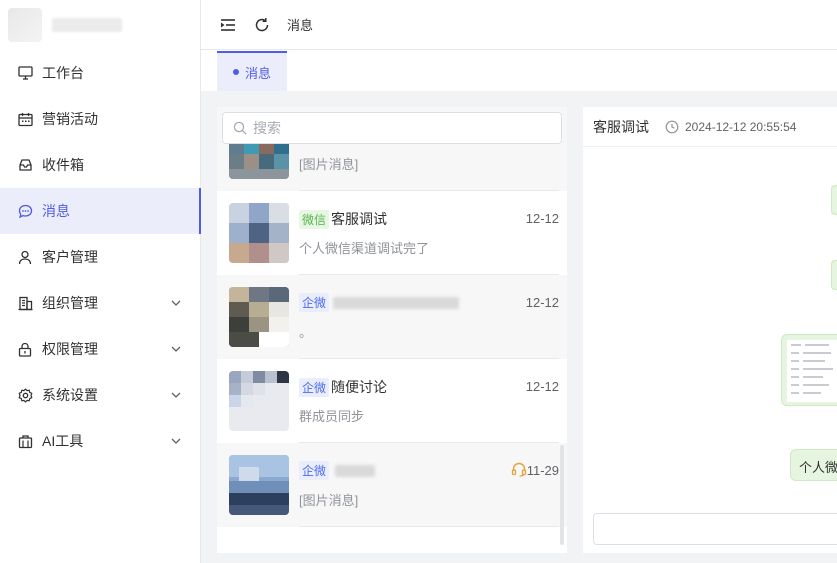 The height and width of the screenshot is (563, 837). I want to click on conversation-title: 微信 客服调试, so click(343, 219).